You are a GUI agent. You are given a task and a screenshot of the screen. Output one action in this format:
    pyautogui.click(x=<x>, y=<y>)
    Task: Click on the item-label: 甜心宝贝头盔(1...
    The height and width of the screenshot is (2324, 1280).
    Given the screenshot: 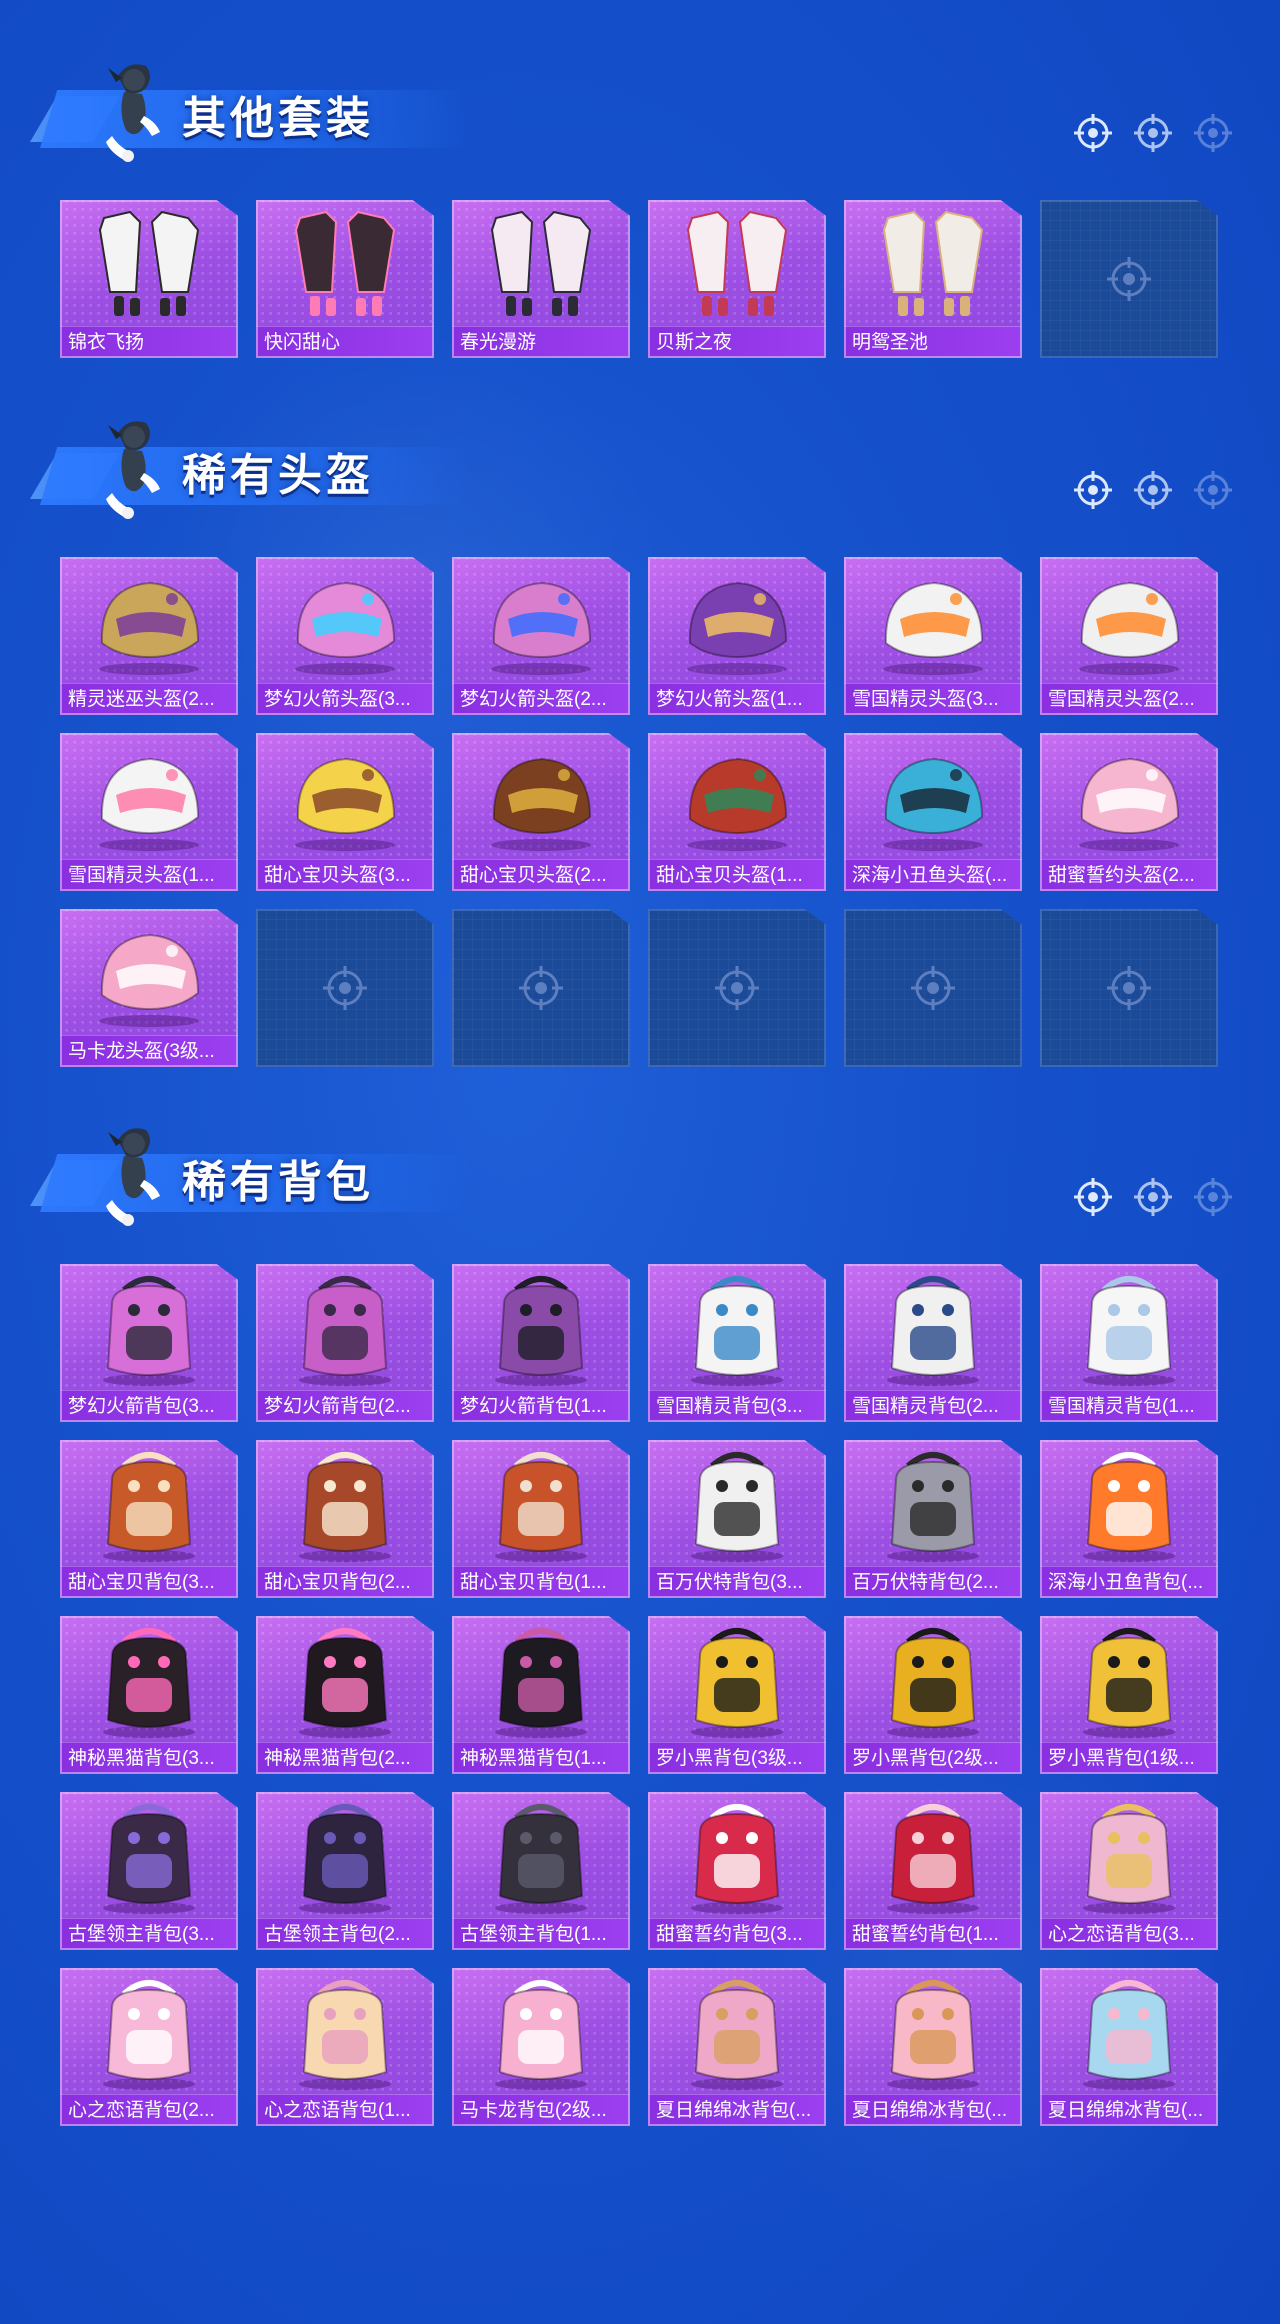 What is the action you would take?
    pyautogui.click(x=737, y=875)
    